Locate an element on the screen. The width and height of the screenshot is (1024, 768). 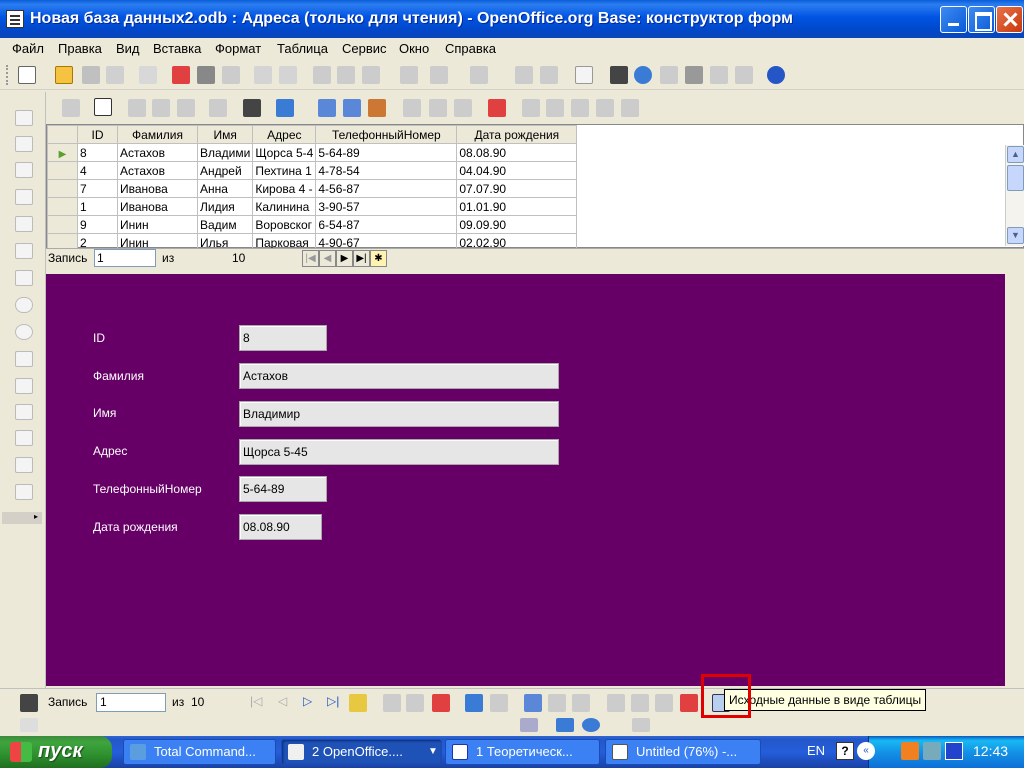
formatting-marks-icon is located at coordinates (719, 75).